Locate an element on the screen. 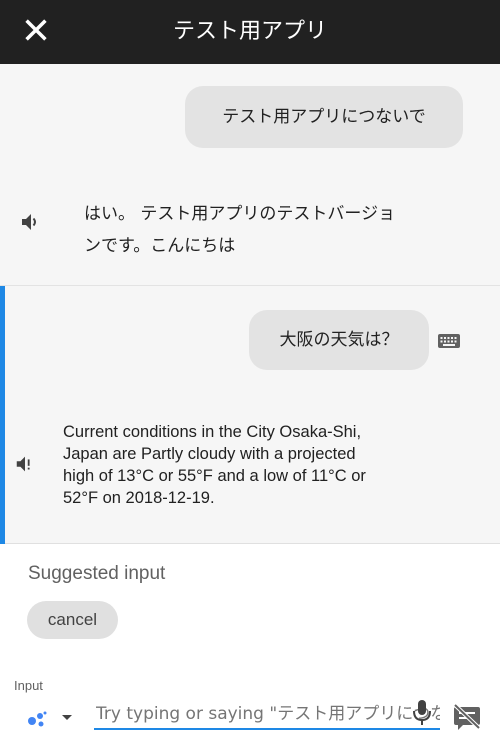  microphone-icon is located at coordinates (422, 712).